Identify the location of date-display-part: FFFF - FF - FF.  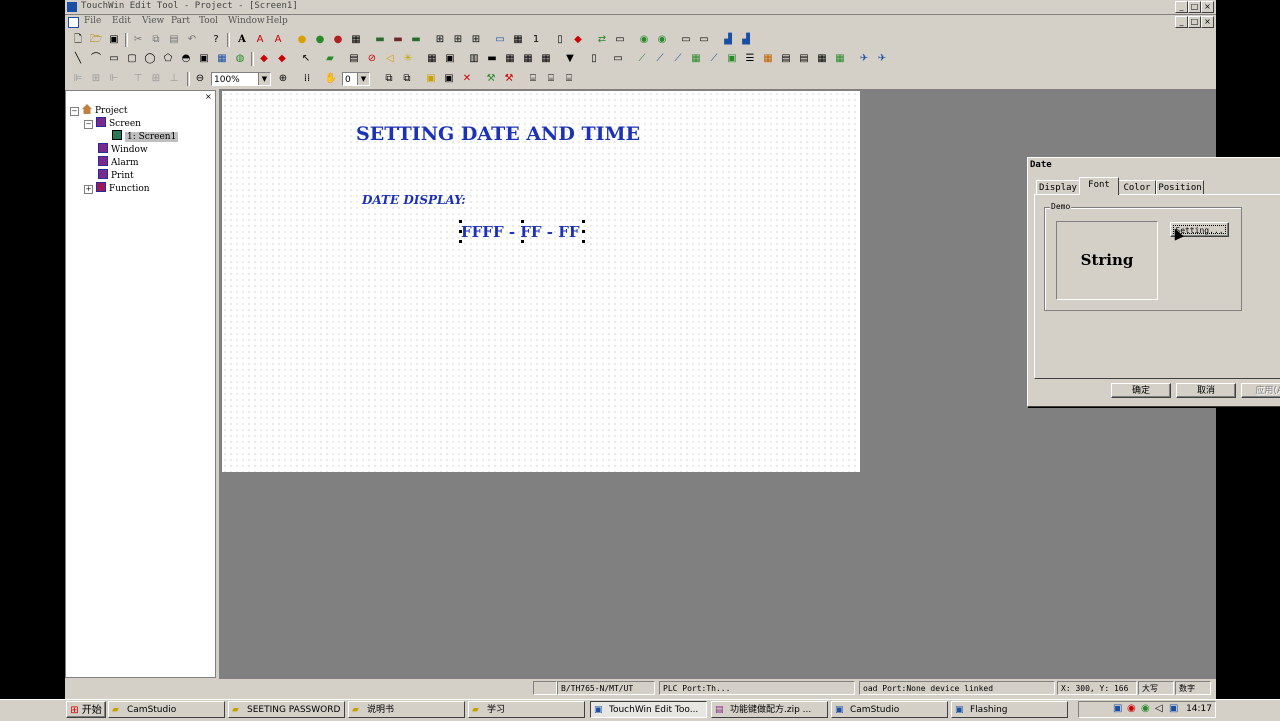
(522, 231).